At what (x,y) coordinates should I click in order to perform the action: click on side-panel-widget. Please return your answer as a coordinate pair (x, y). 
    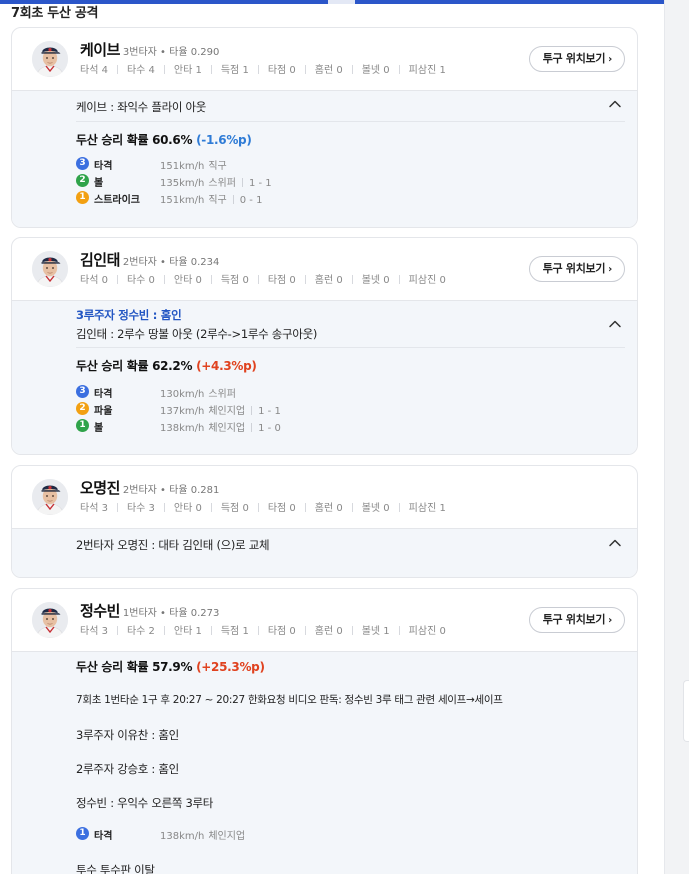
    Looking at the image, I should click on (686, 711).